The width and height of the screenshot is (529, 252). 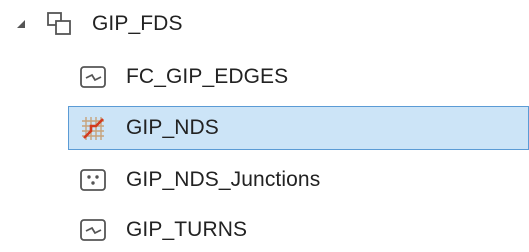 What do you see at coordinates (59, 24) in the screenshot?
I see `feature-dataset-icon` at bounding box center [59, 24].